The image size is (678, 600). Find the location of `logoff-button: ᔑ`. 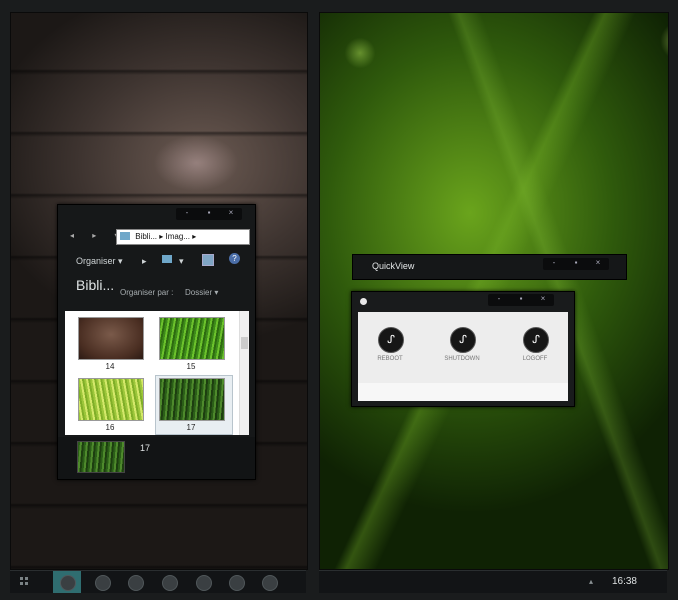

logoff-button: ᔑ is located at coordinates (536, 340).